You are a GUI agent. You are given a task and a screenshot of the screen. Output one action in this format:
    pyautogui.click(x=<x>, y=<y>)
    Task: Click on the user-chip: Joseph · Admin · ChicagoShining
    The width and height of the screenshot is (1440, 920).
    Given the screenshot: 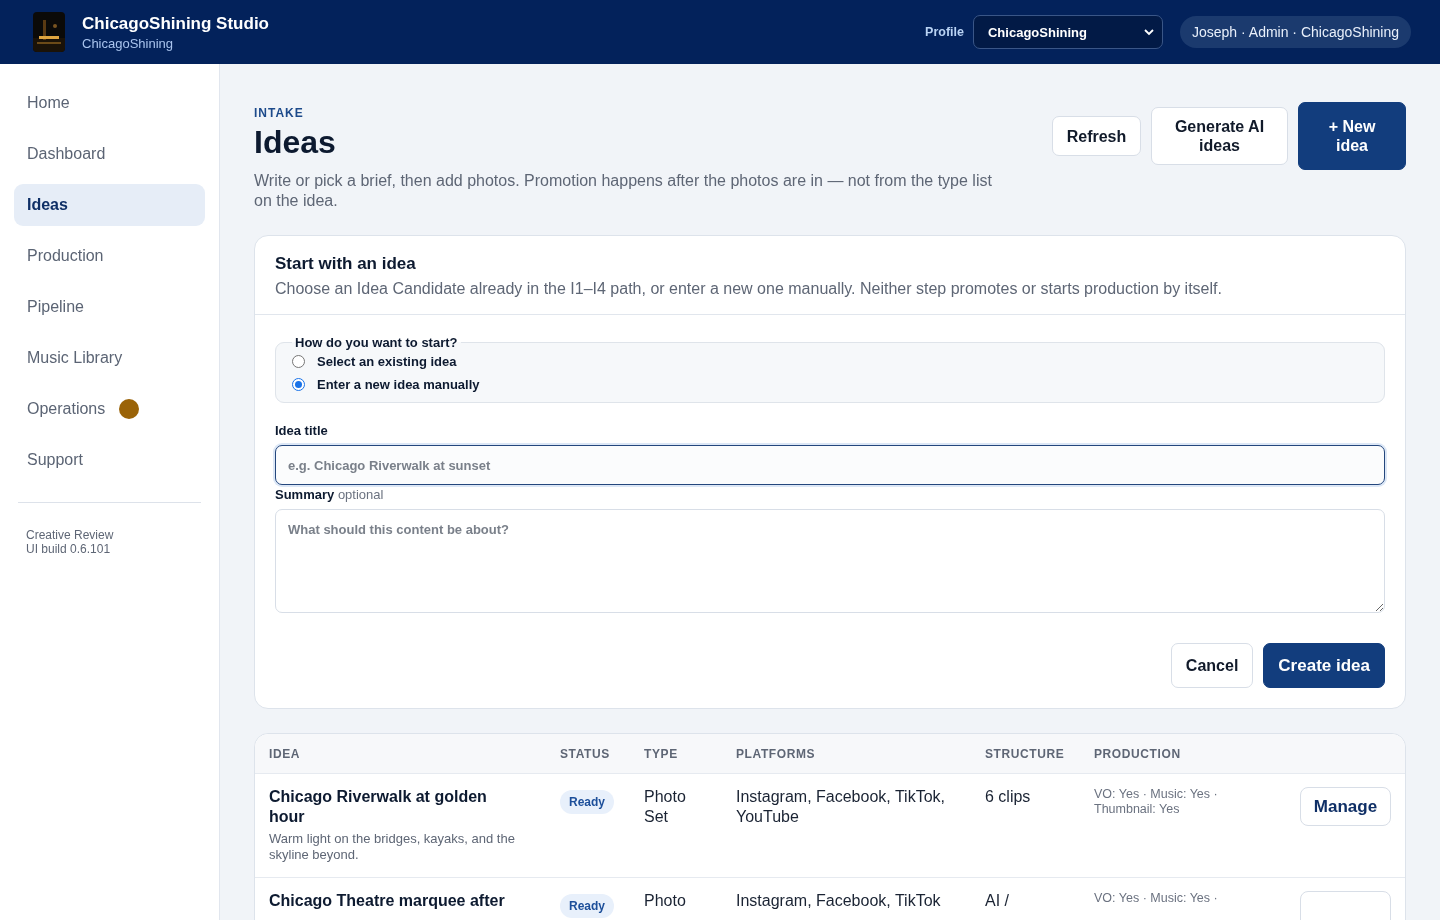 What is the action you would take?
    pyautogui.click(x=1295, y=32)
    